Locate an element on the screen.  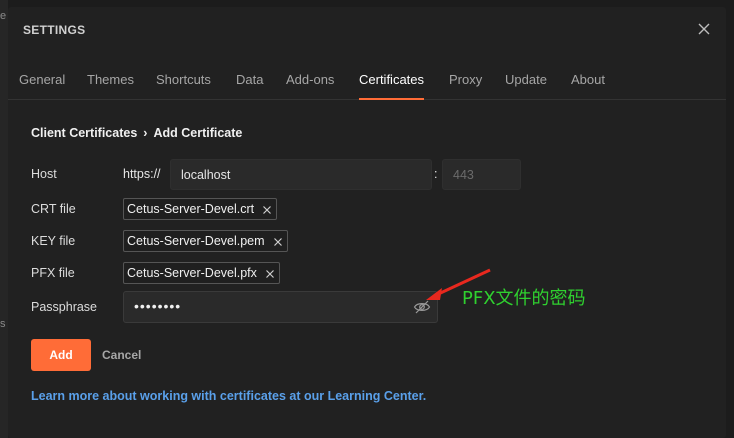
annotation-text: PFX文件的密码 is located at coordinates (524, 298).